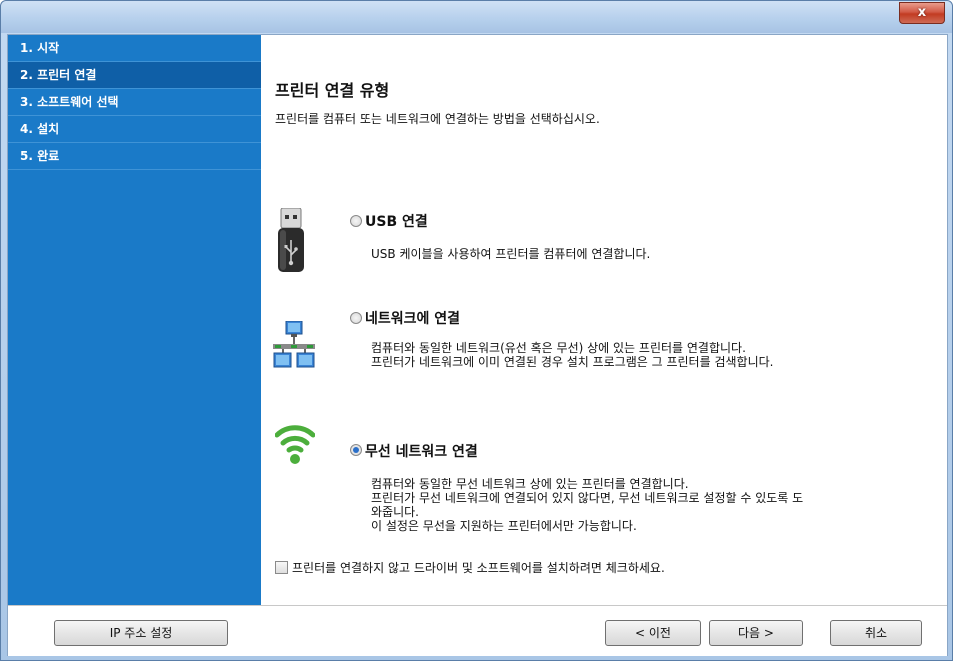 This screenshot has height=661, width=953. I want to click on option-usb: USB 연결 USB 케이블을 사용하여 프린터를 컴퓨터에 연결합니다., so click(604, 245).